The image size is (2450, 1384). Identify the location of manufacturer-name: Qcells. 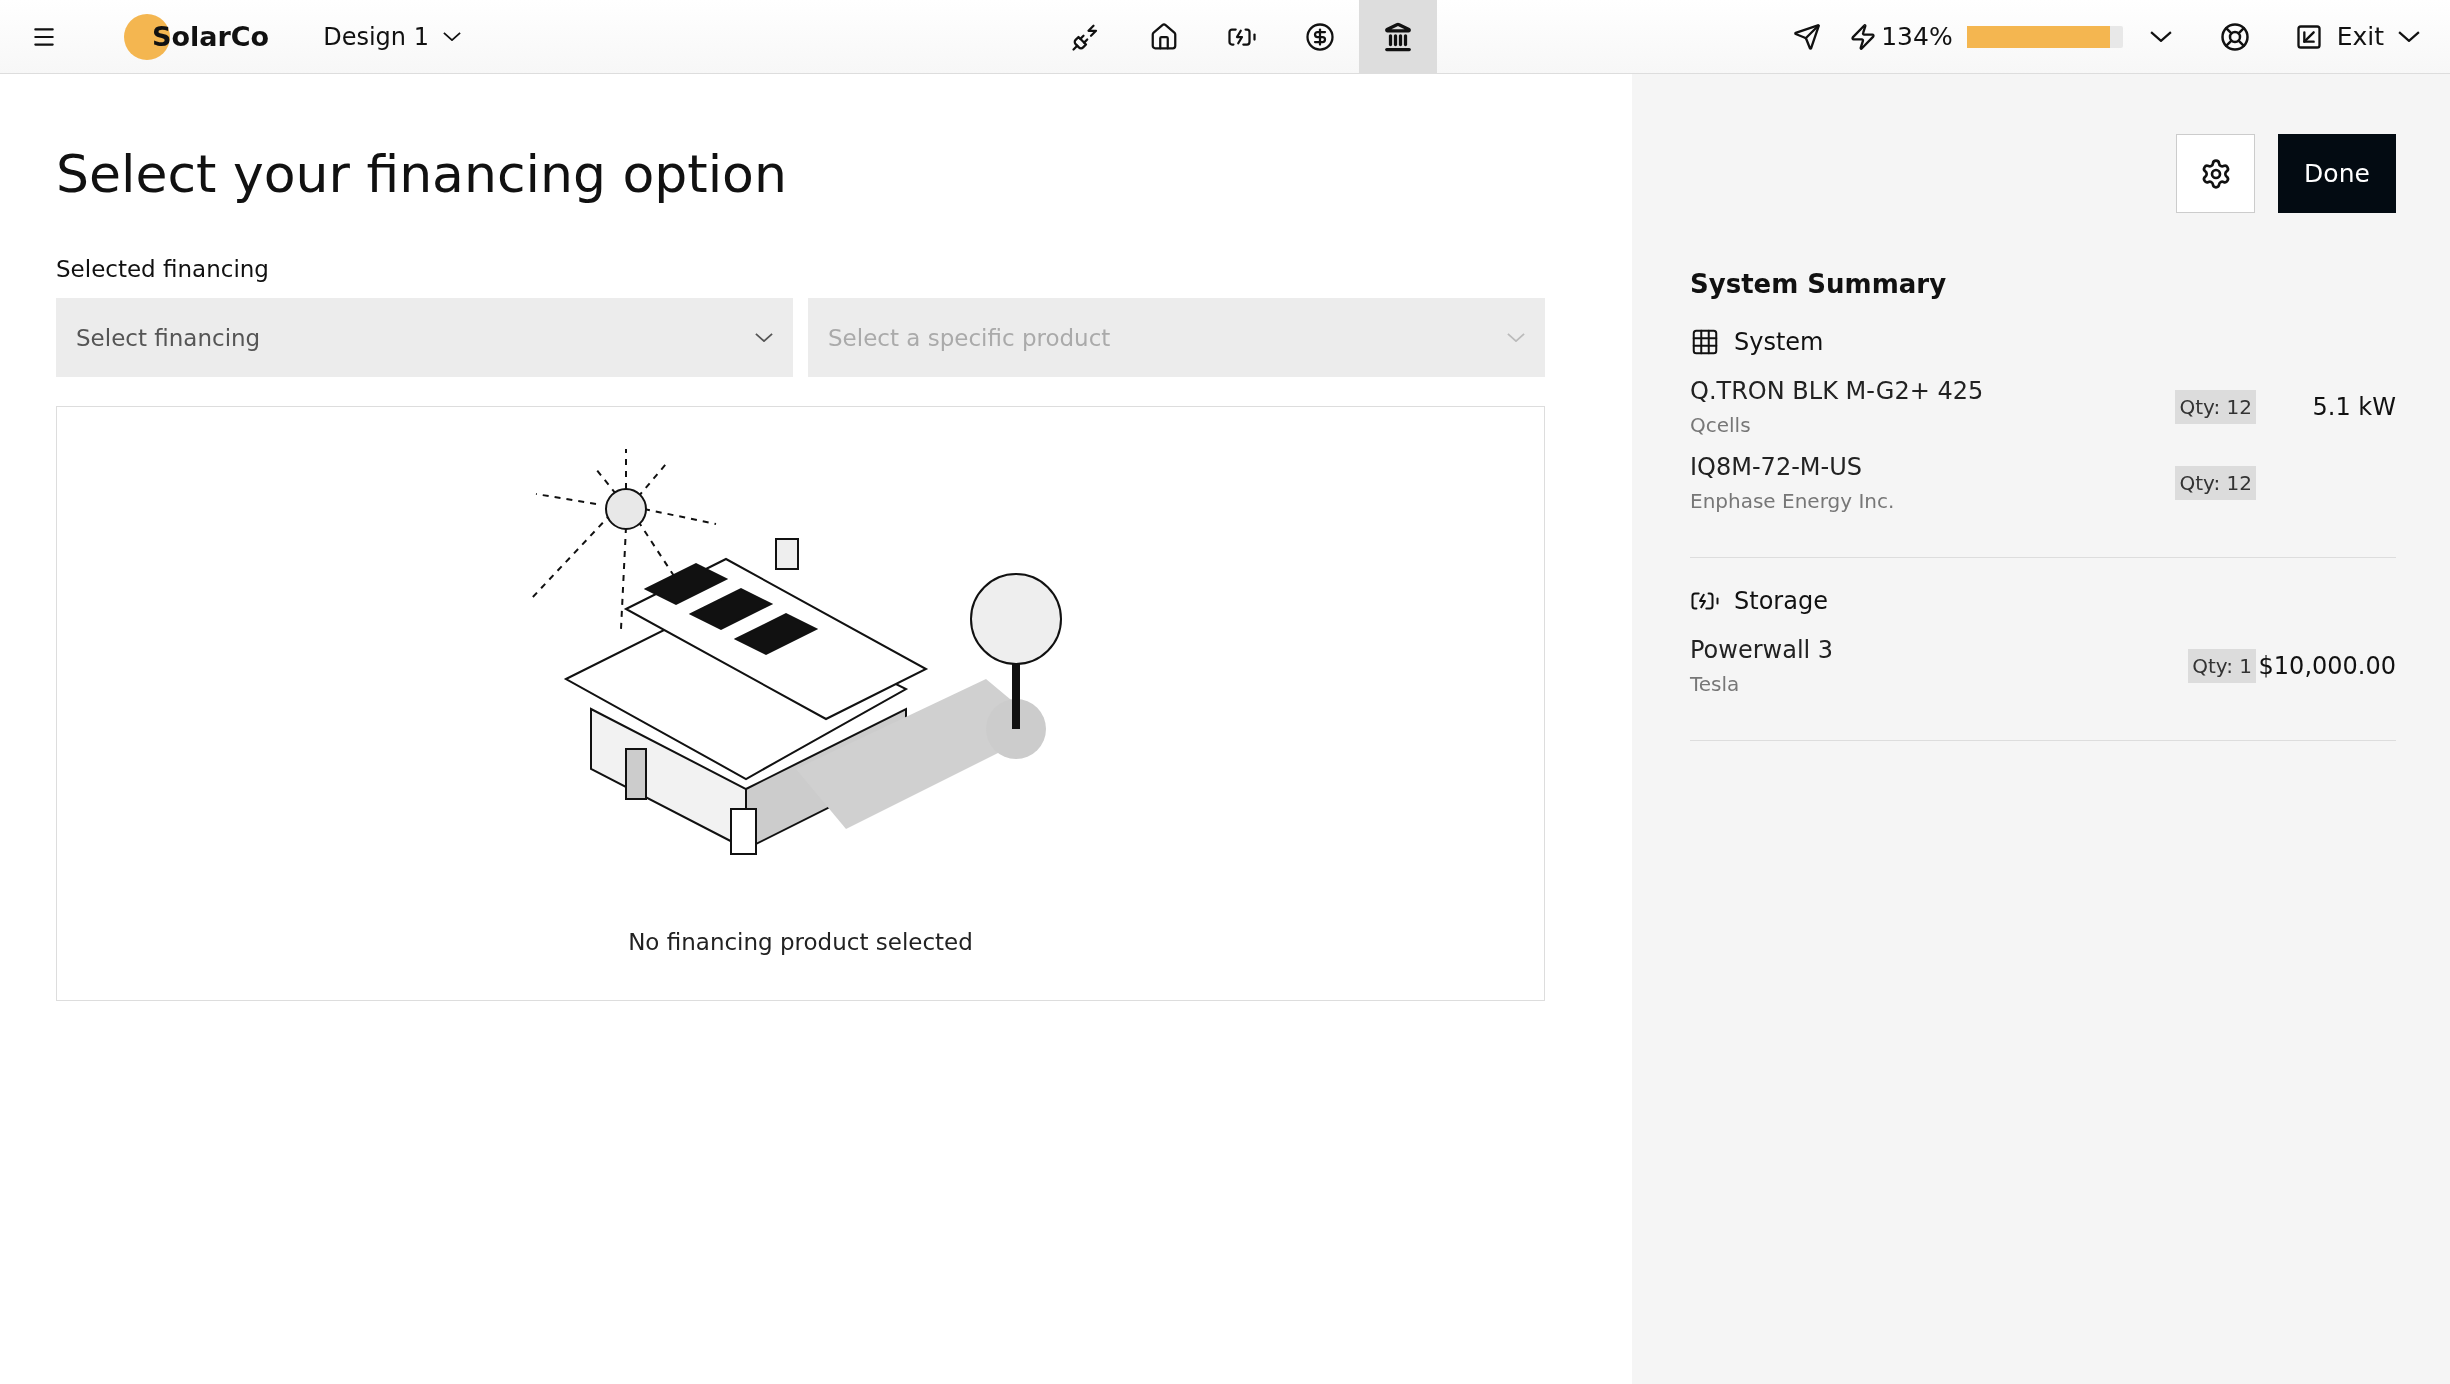
(1721, 425).